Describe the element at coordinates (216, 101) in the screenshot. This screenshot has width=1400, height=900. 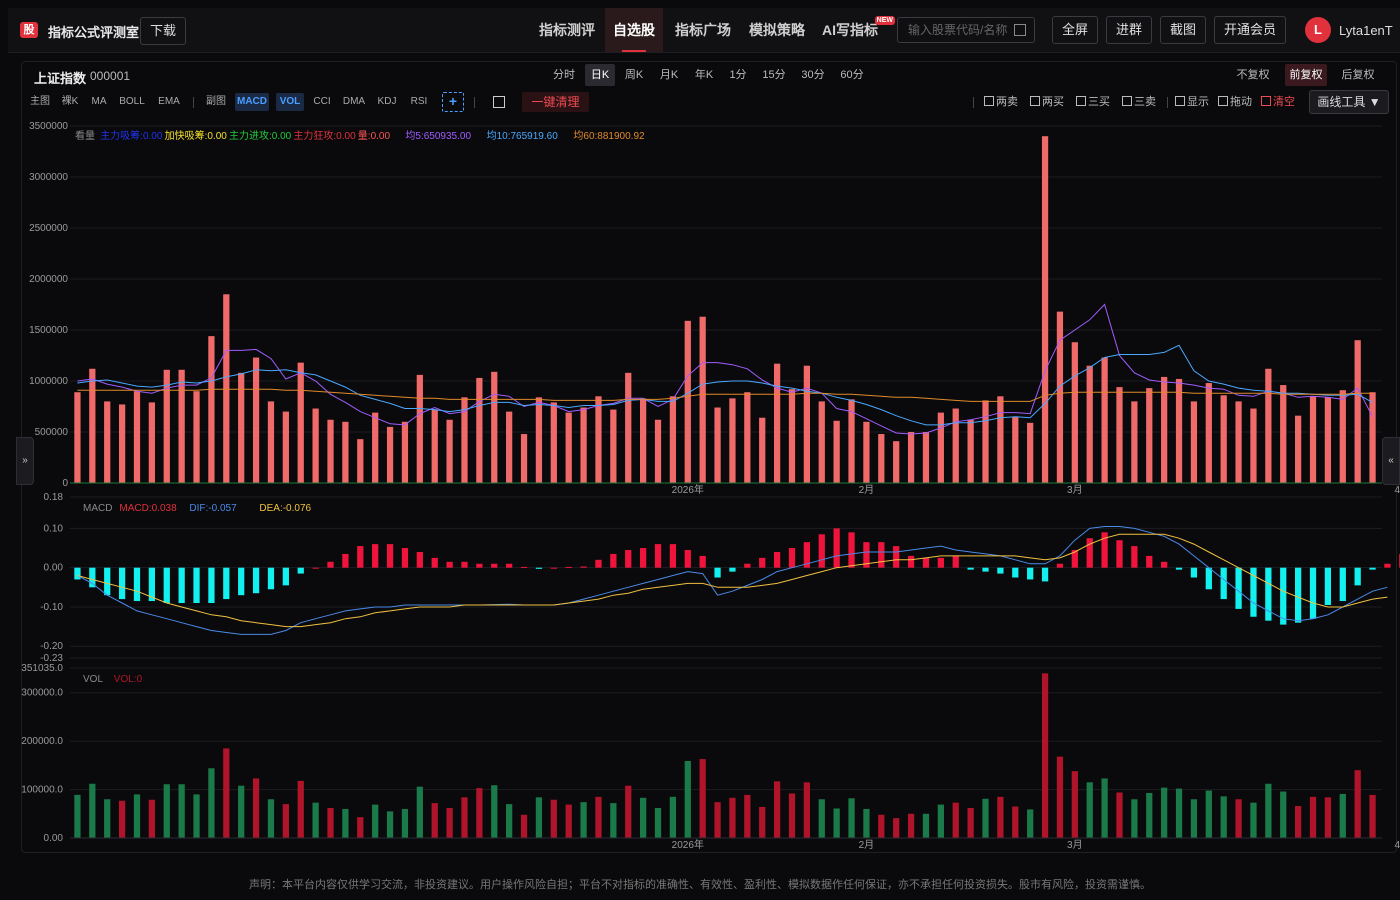
I see `sub-chart-label: 副图` at that location.